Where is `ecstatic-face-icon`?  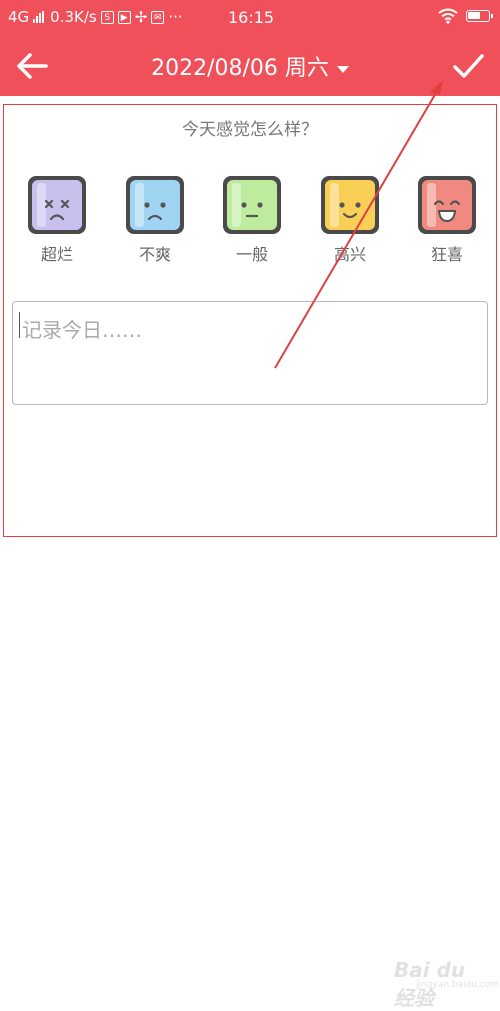
ecstatic-face-icon is located at coordinates (447, 205).